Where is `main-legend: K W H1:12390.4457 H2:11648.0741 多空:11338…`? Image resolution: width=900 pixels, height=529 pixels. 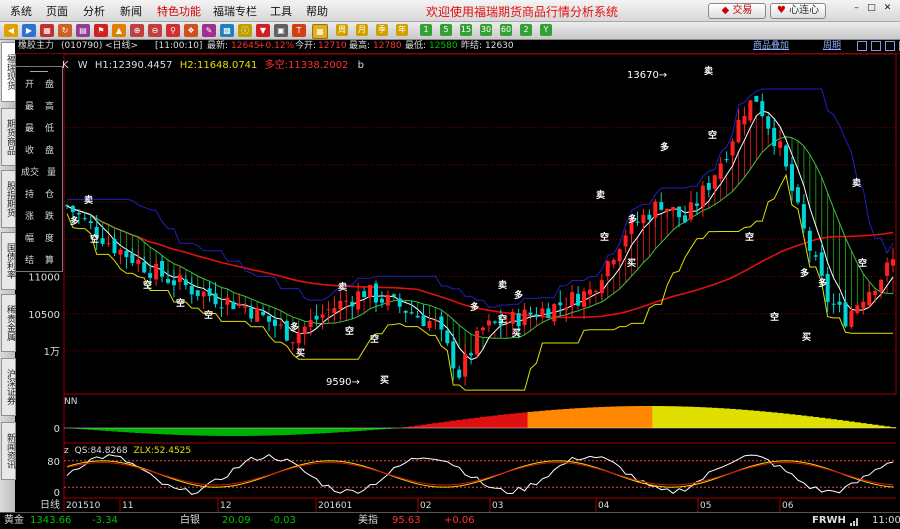
main-legend: K W H1:12390.4457 H2:11648.0741 多空:11338… is located at coordinates (213, 63).